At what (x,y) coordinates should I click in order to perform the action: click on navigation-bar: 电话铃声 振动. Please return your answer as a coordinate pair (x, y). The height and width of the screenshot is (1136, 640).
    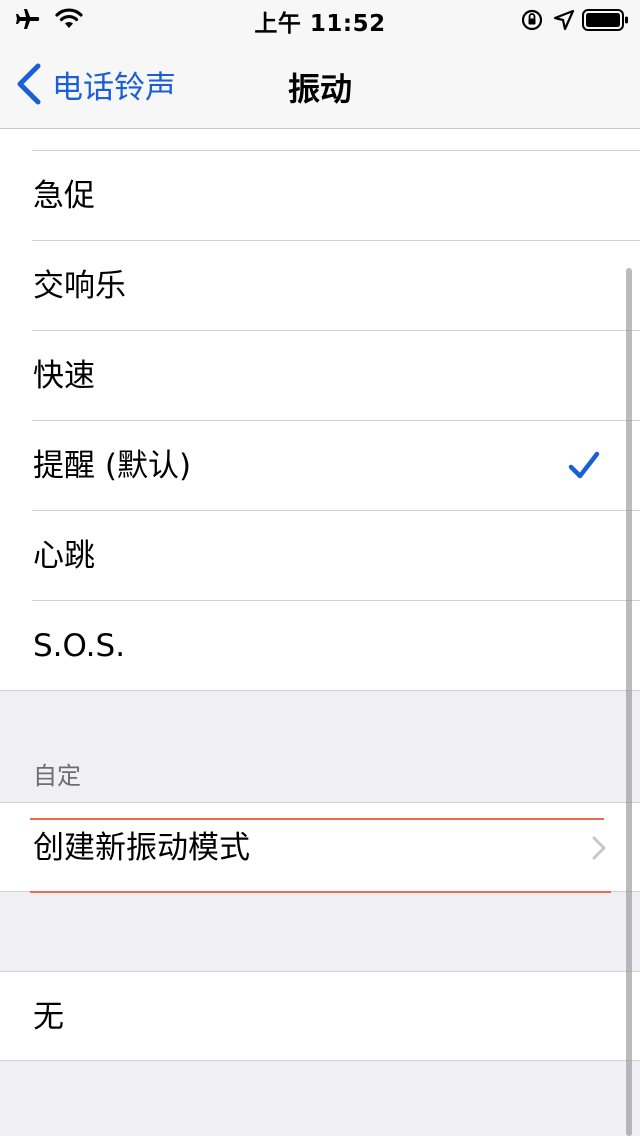
    Looking at the image, I should click on (320, 84).